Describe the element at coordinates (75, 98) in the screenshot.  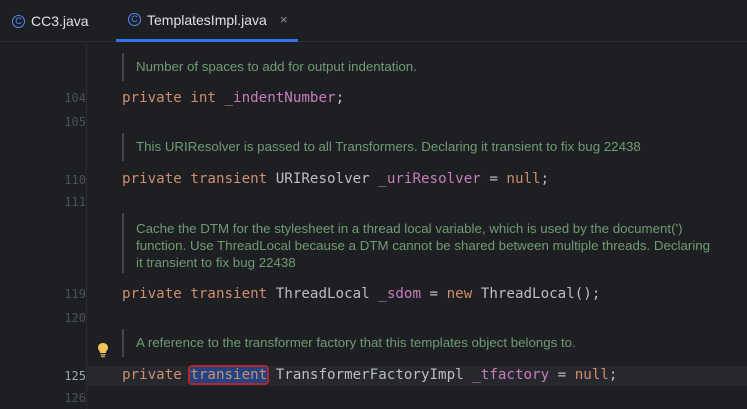
I see `line-number: 104` at that location.